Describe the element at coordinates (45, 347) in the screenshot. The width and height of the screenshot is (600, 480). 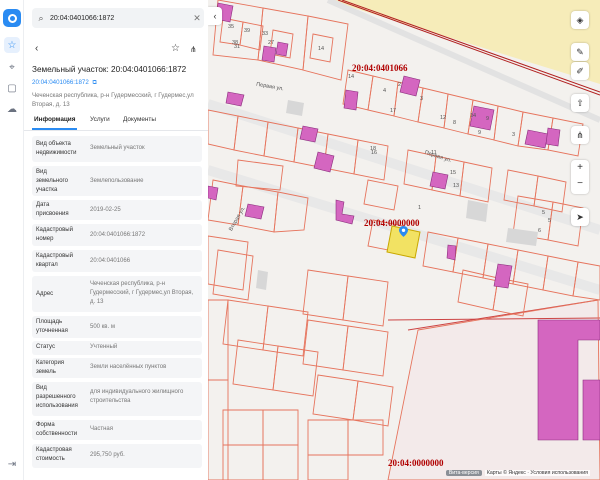
I see `row-key: Статус` at that location.